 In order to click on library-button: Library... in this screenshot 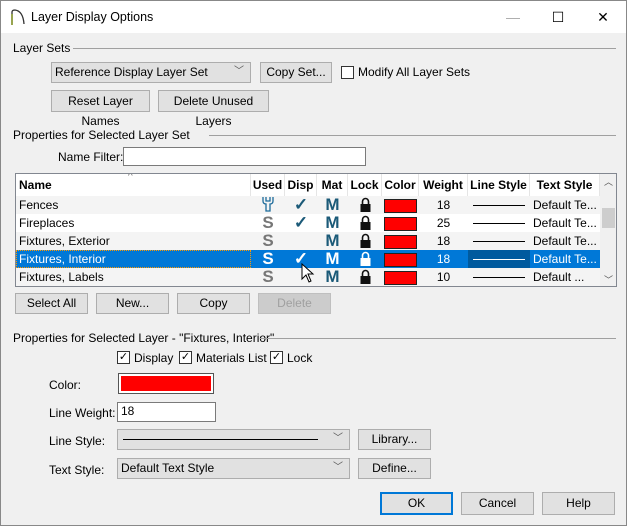, I will do `click(394, 439)`.